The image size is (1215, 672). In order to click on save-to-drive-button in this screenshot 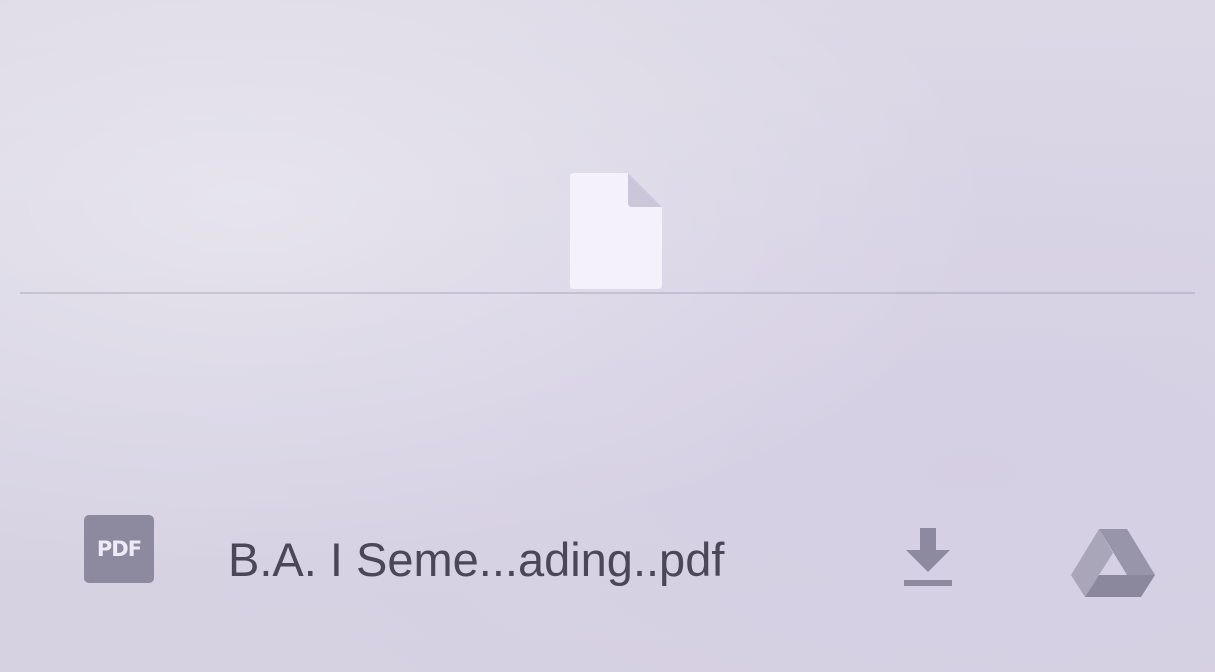, I will do `click(1113, 564)`.